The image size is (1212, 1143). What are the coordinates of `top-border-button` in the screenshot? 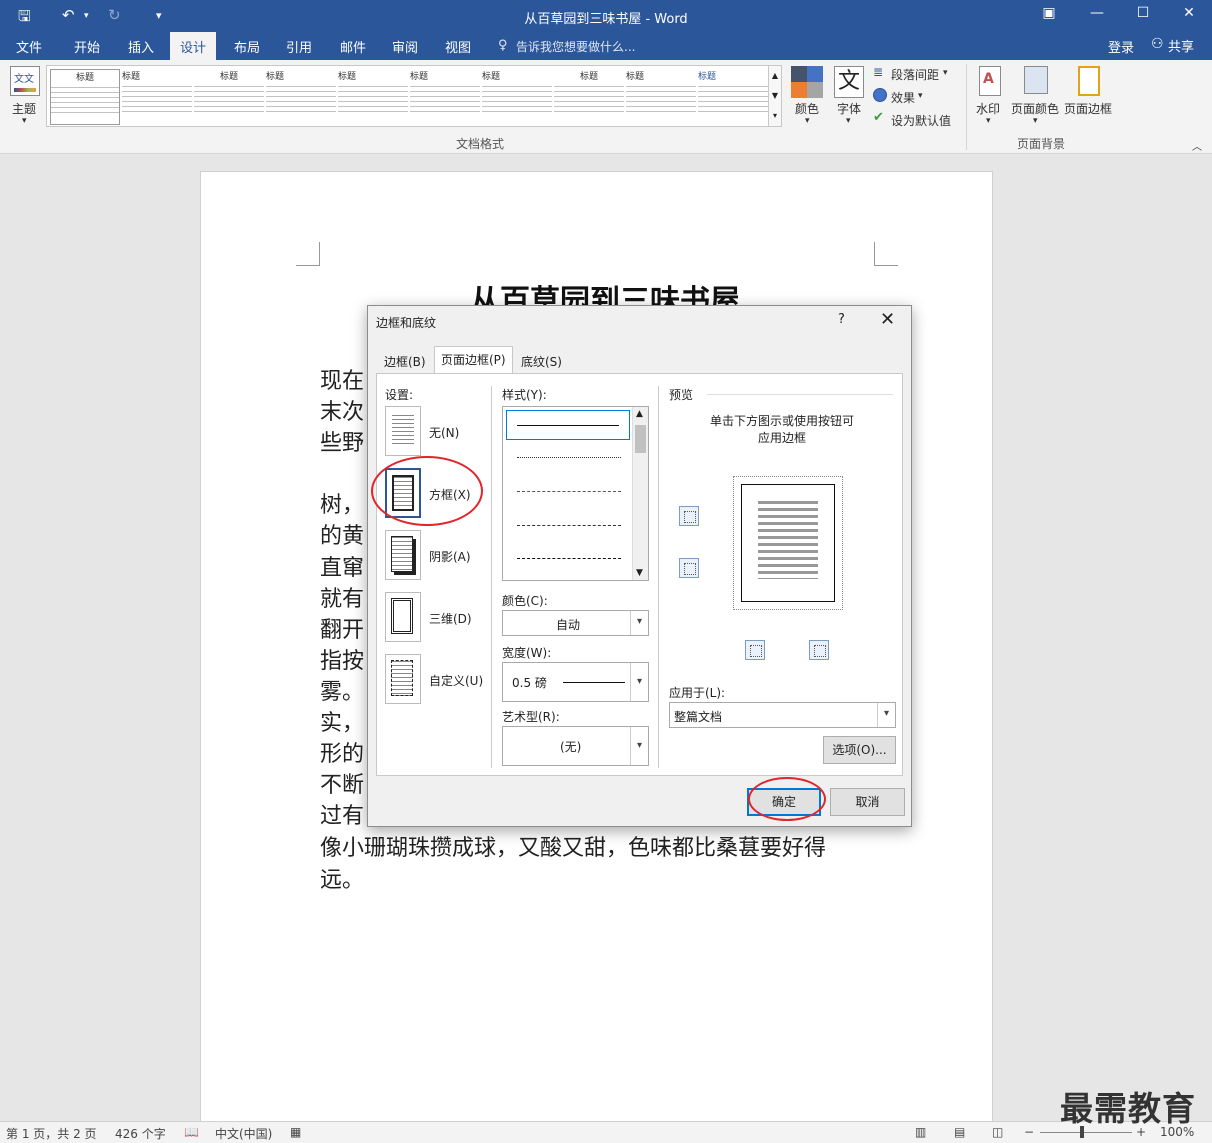 It's located at (689, 516).